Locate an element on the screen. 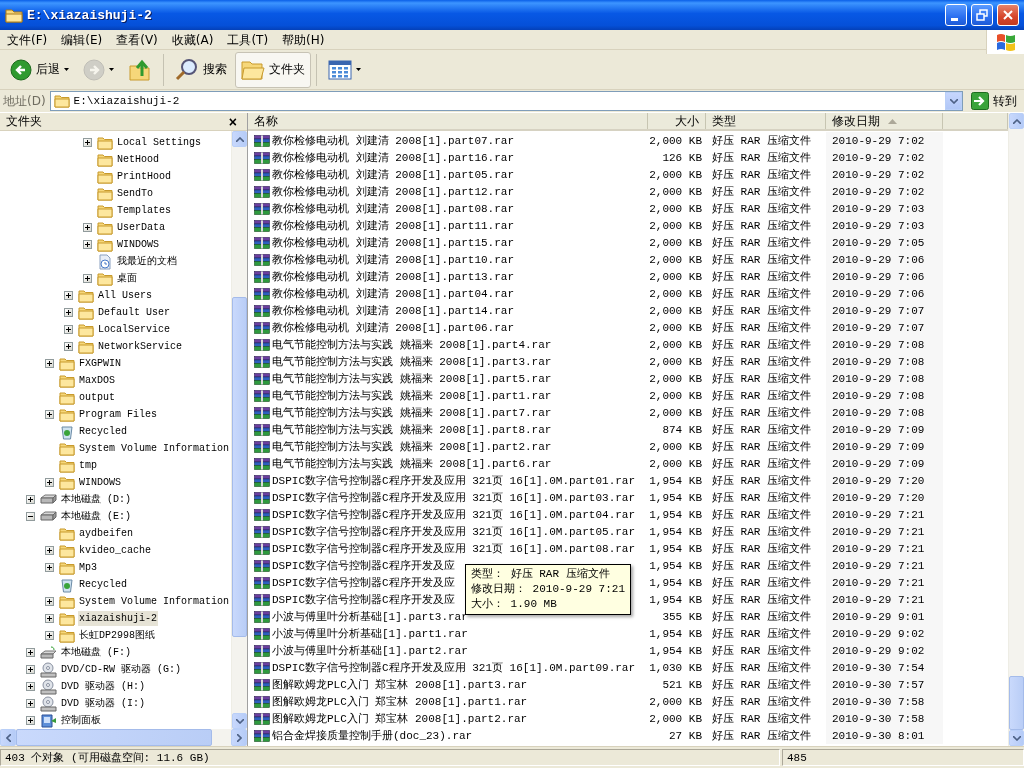  tree-item: DVD 驱动器 (I:) is located at coordinates (103, 703).